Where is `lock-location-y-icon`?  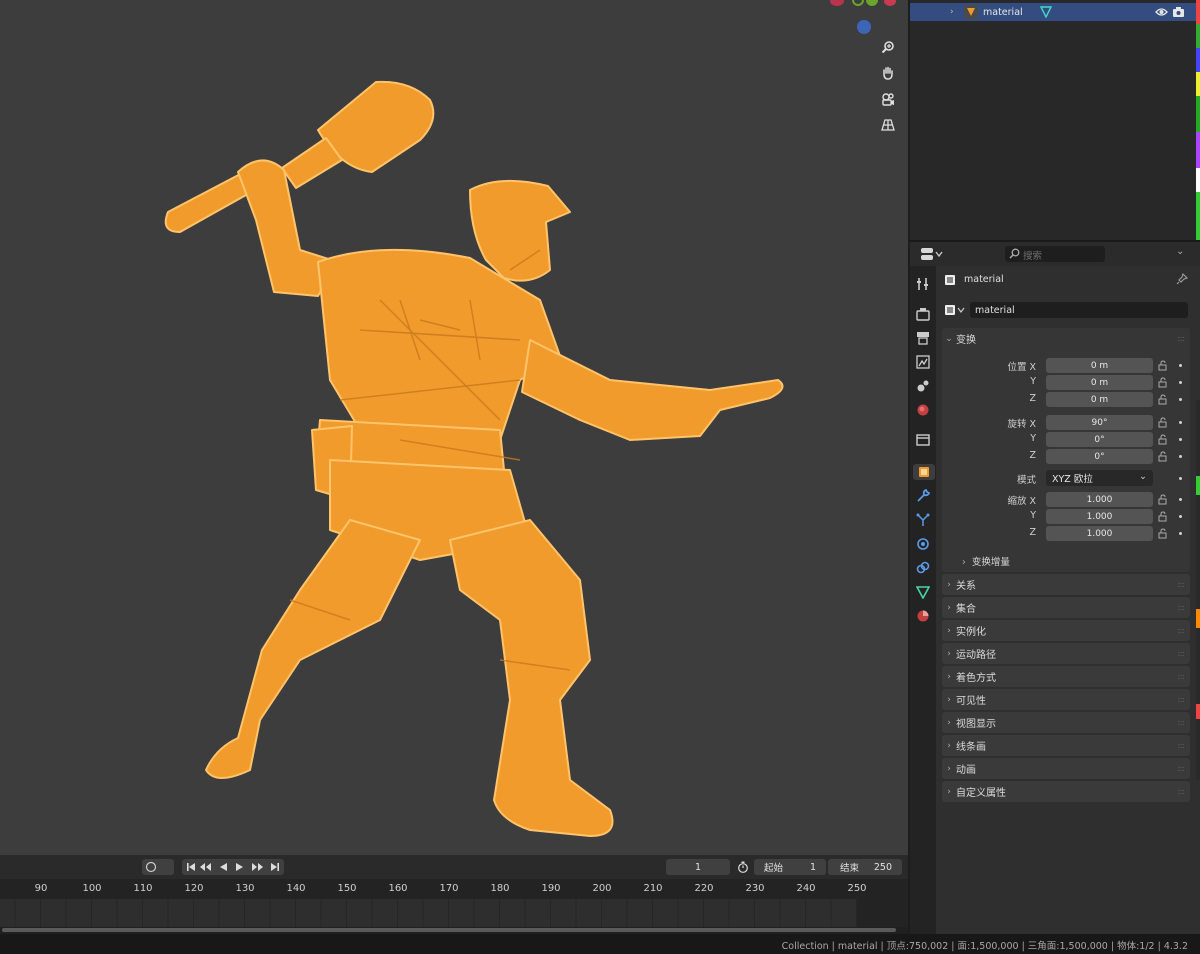 lock-location-y-icon is located at coordinates (1163, 382).